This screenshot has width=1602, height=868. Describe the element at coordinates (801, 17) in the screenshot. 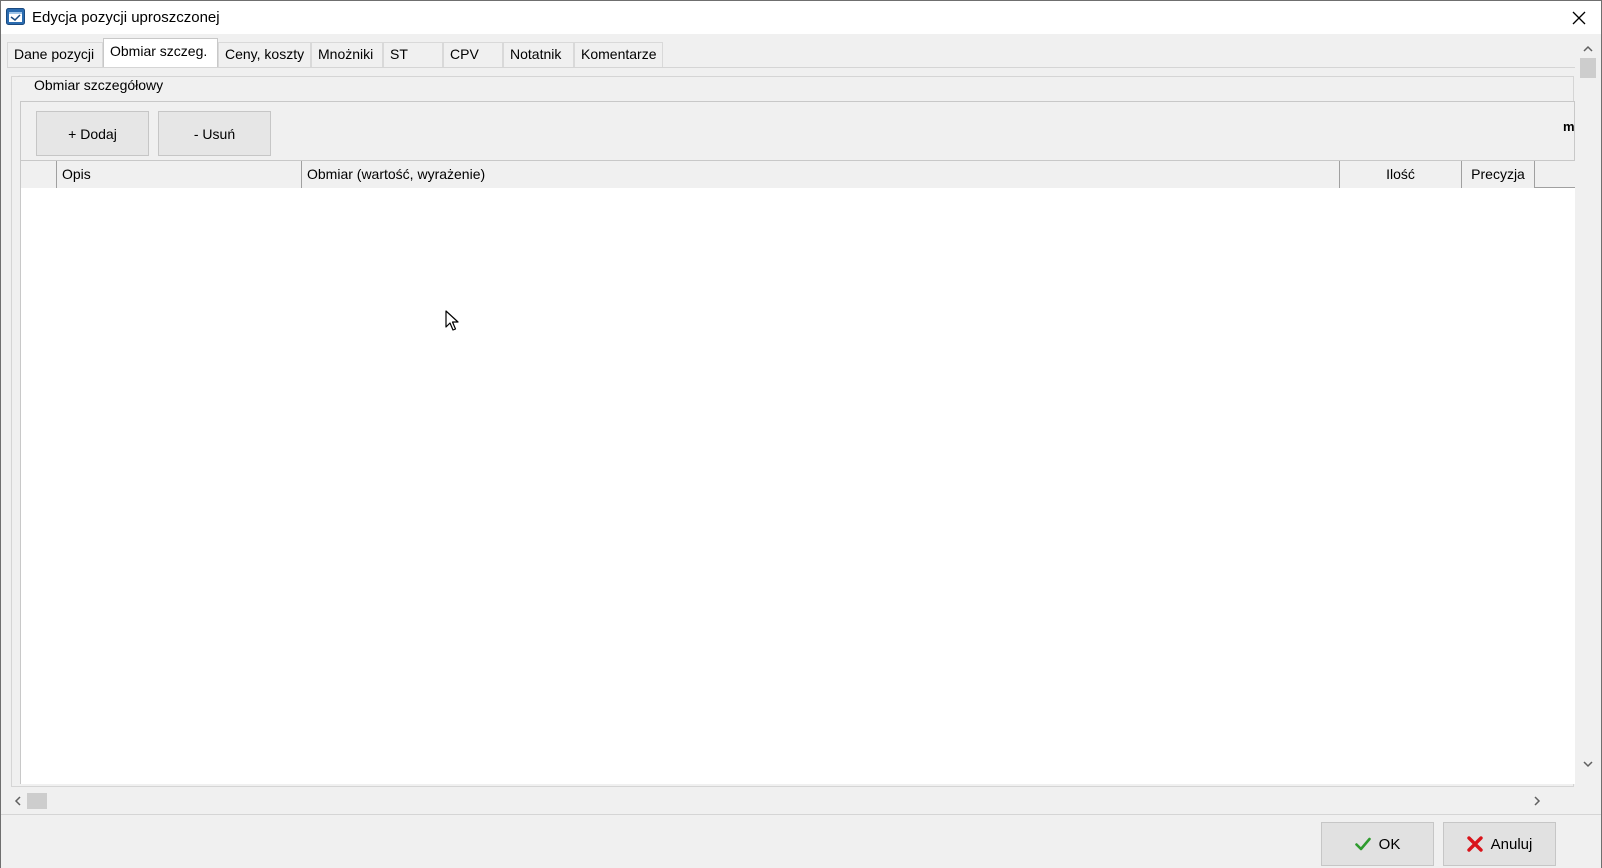

I see `title-bar: Edycja pozycji uproszczonej` at that location.